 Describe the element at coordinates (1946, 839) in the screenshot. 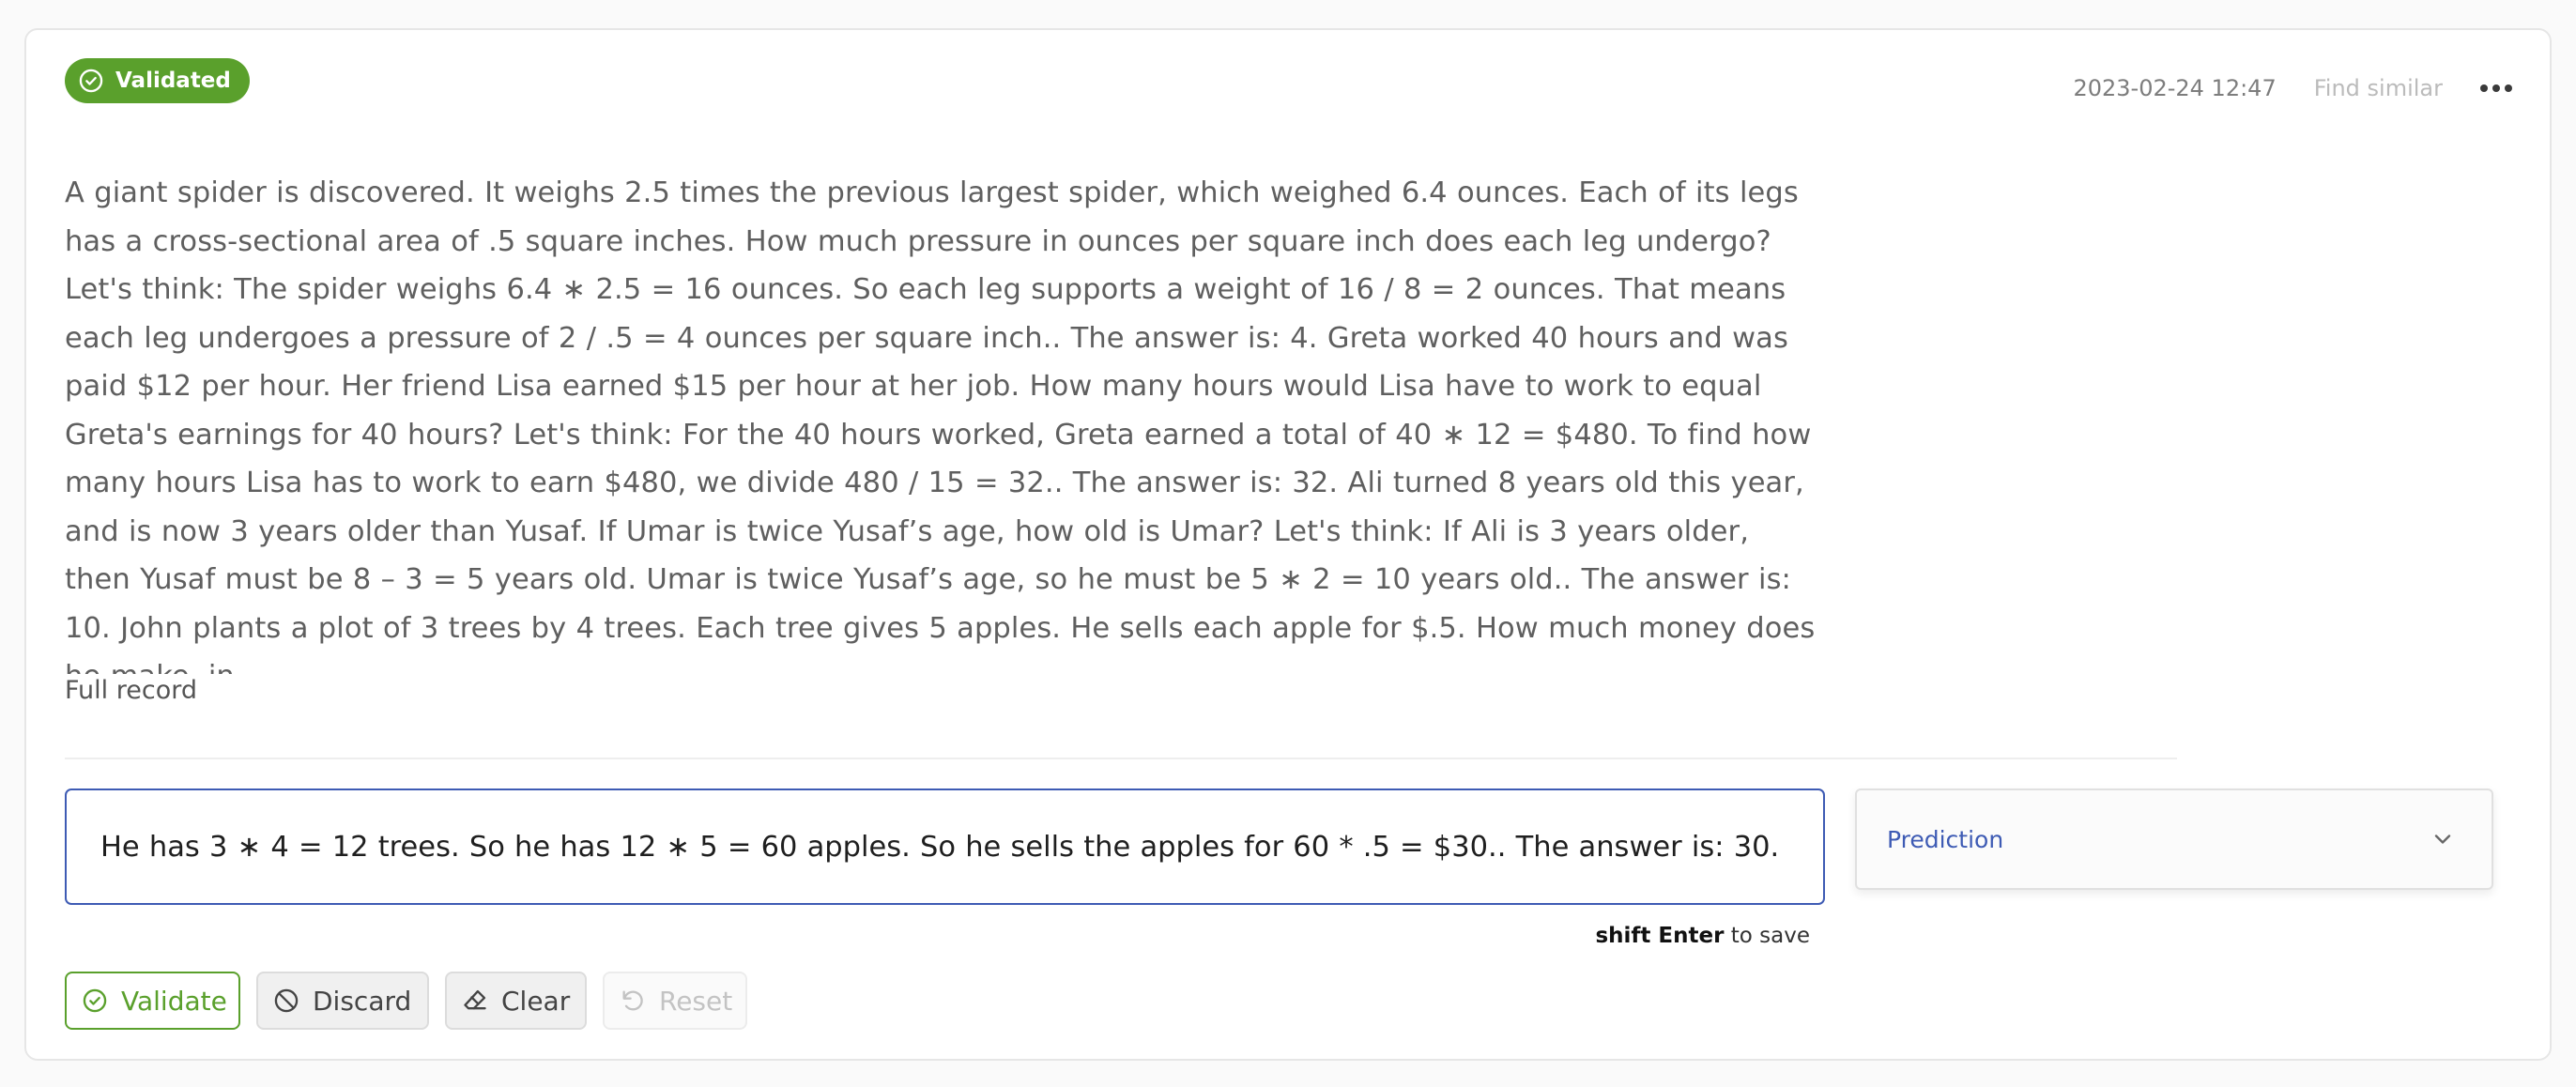

I see `prediction-label: Prediction` at that location.